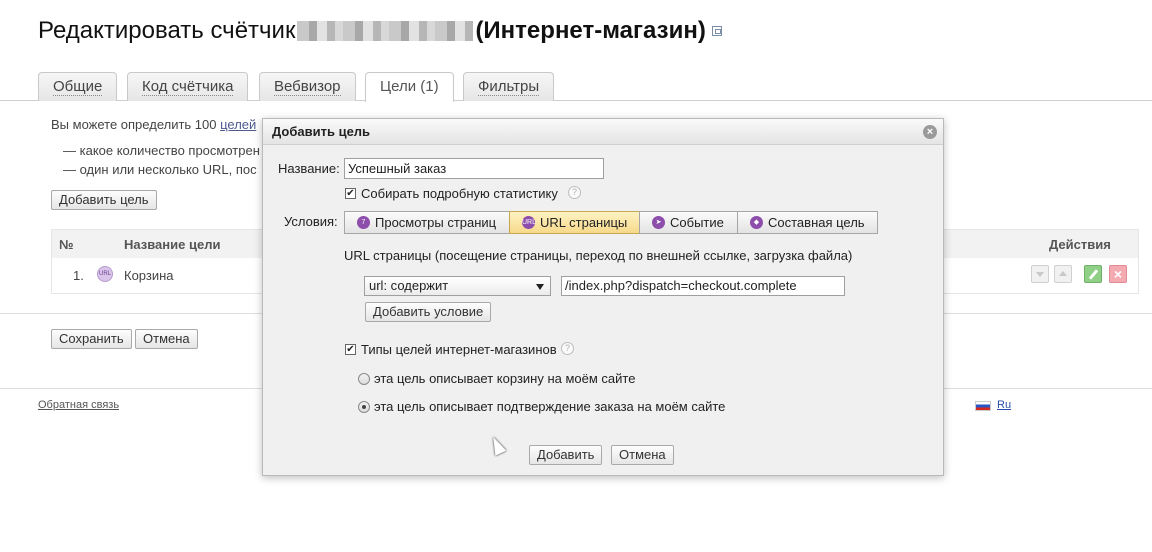 The width and height of the screenshot is (1152, 552). I want to click on goal-name-input: Успешный заказ, so click(474, 168).